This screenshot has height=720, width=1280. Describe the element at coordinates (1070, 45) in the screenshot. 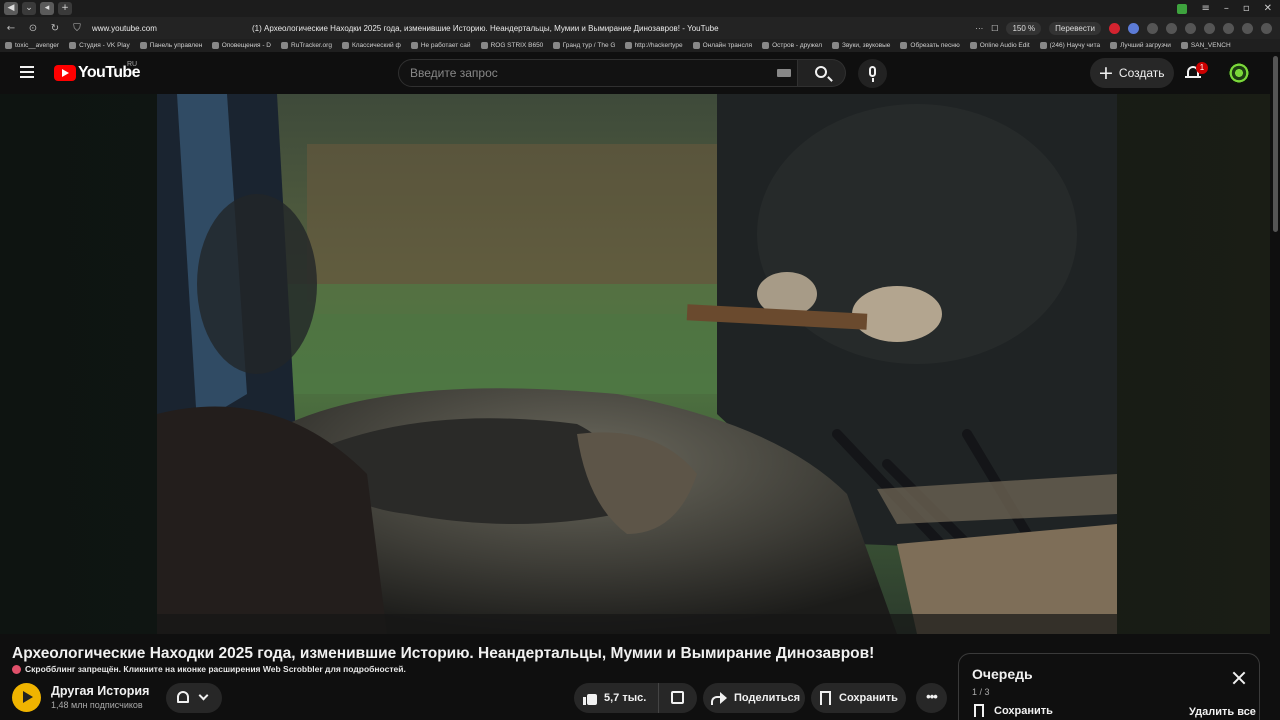

I see `bookmark-item: (246) Научу чита` at that location.